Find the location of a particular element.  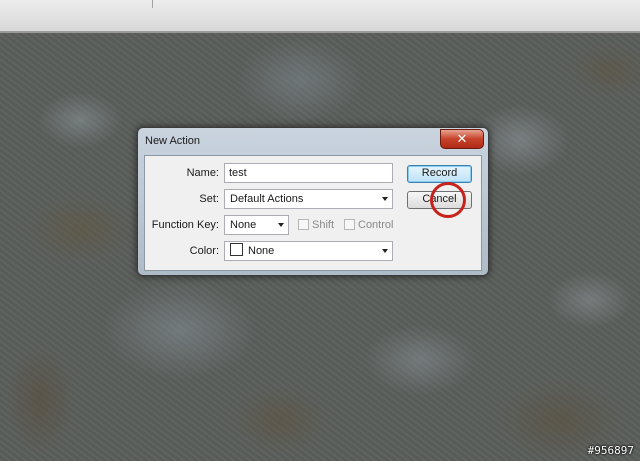

close-button: ✕ is located at coordinates (462, 139).